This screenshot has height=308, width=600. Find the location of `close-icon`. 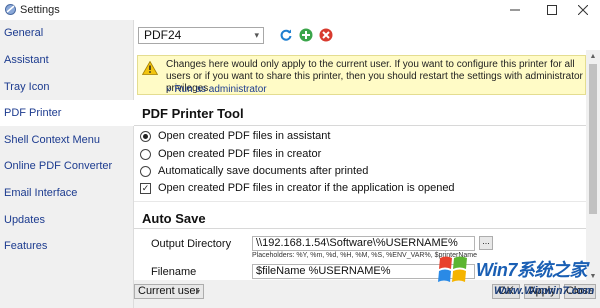

close-icon is located at coordinates (583, 10).